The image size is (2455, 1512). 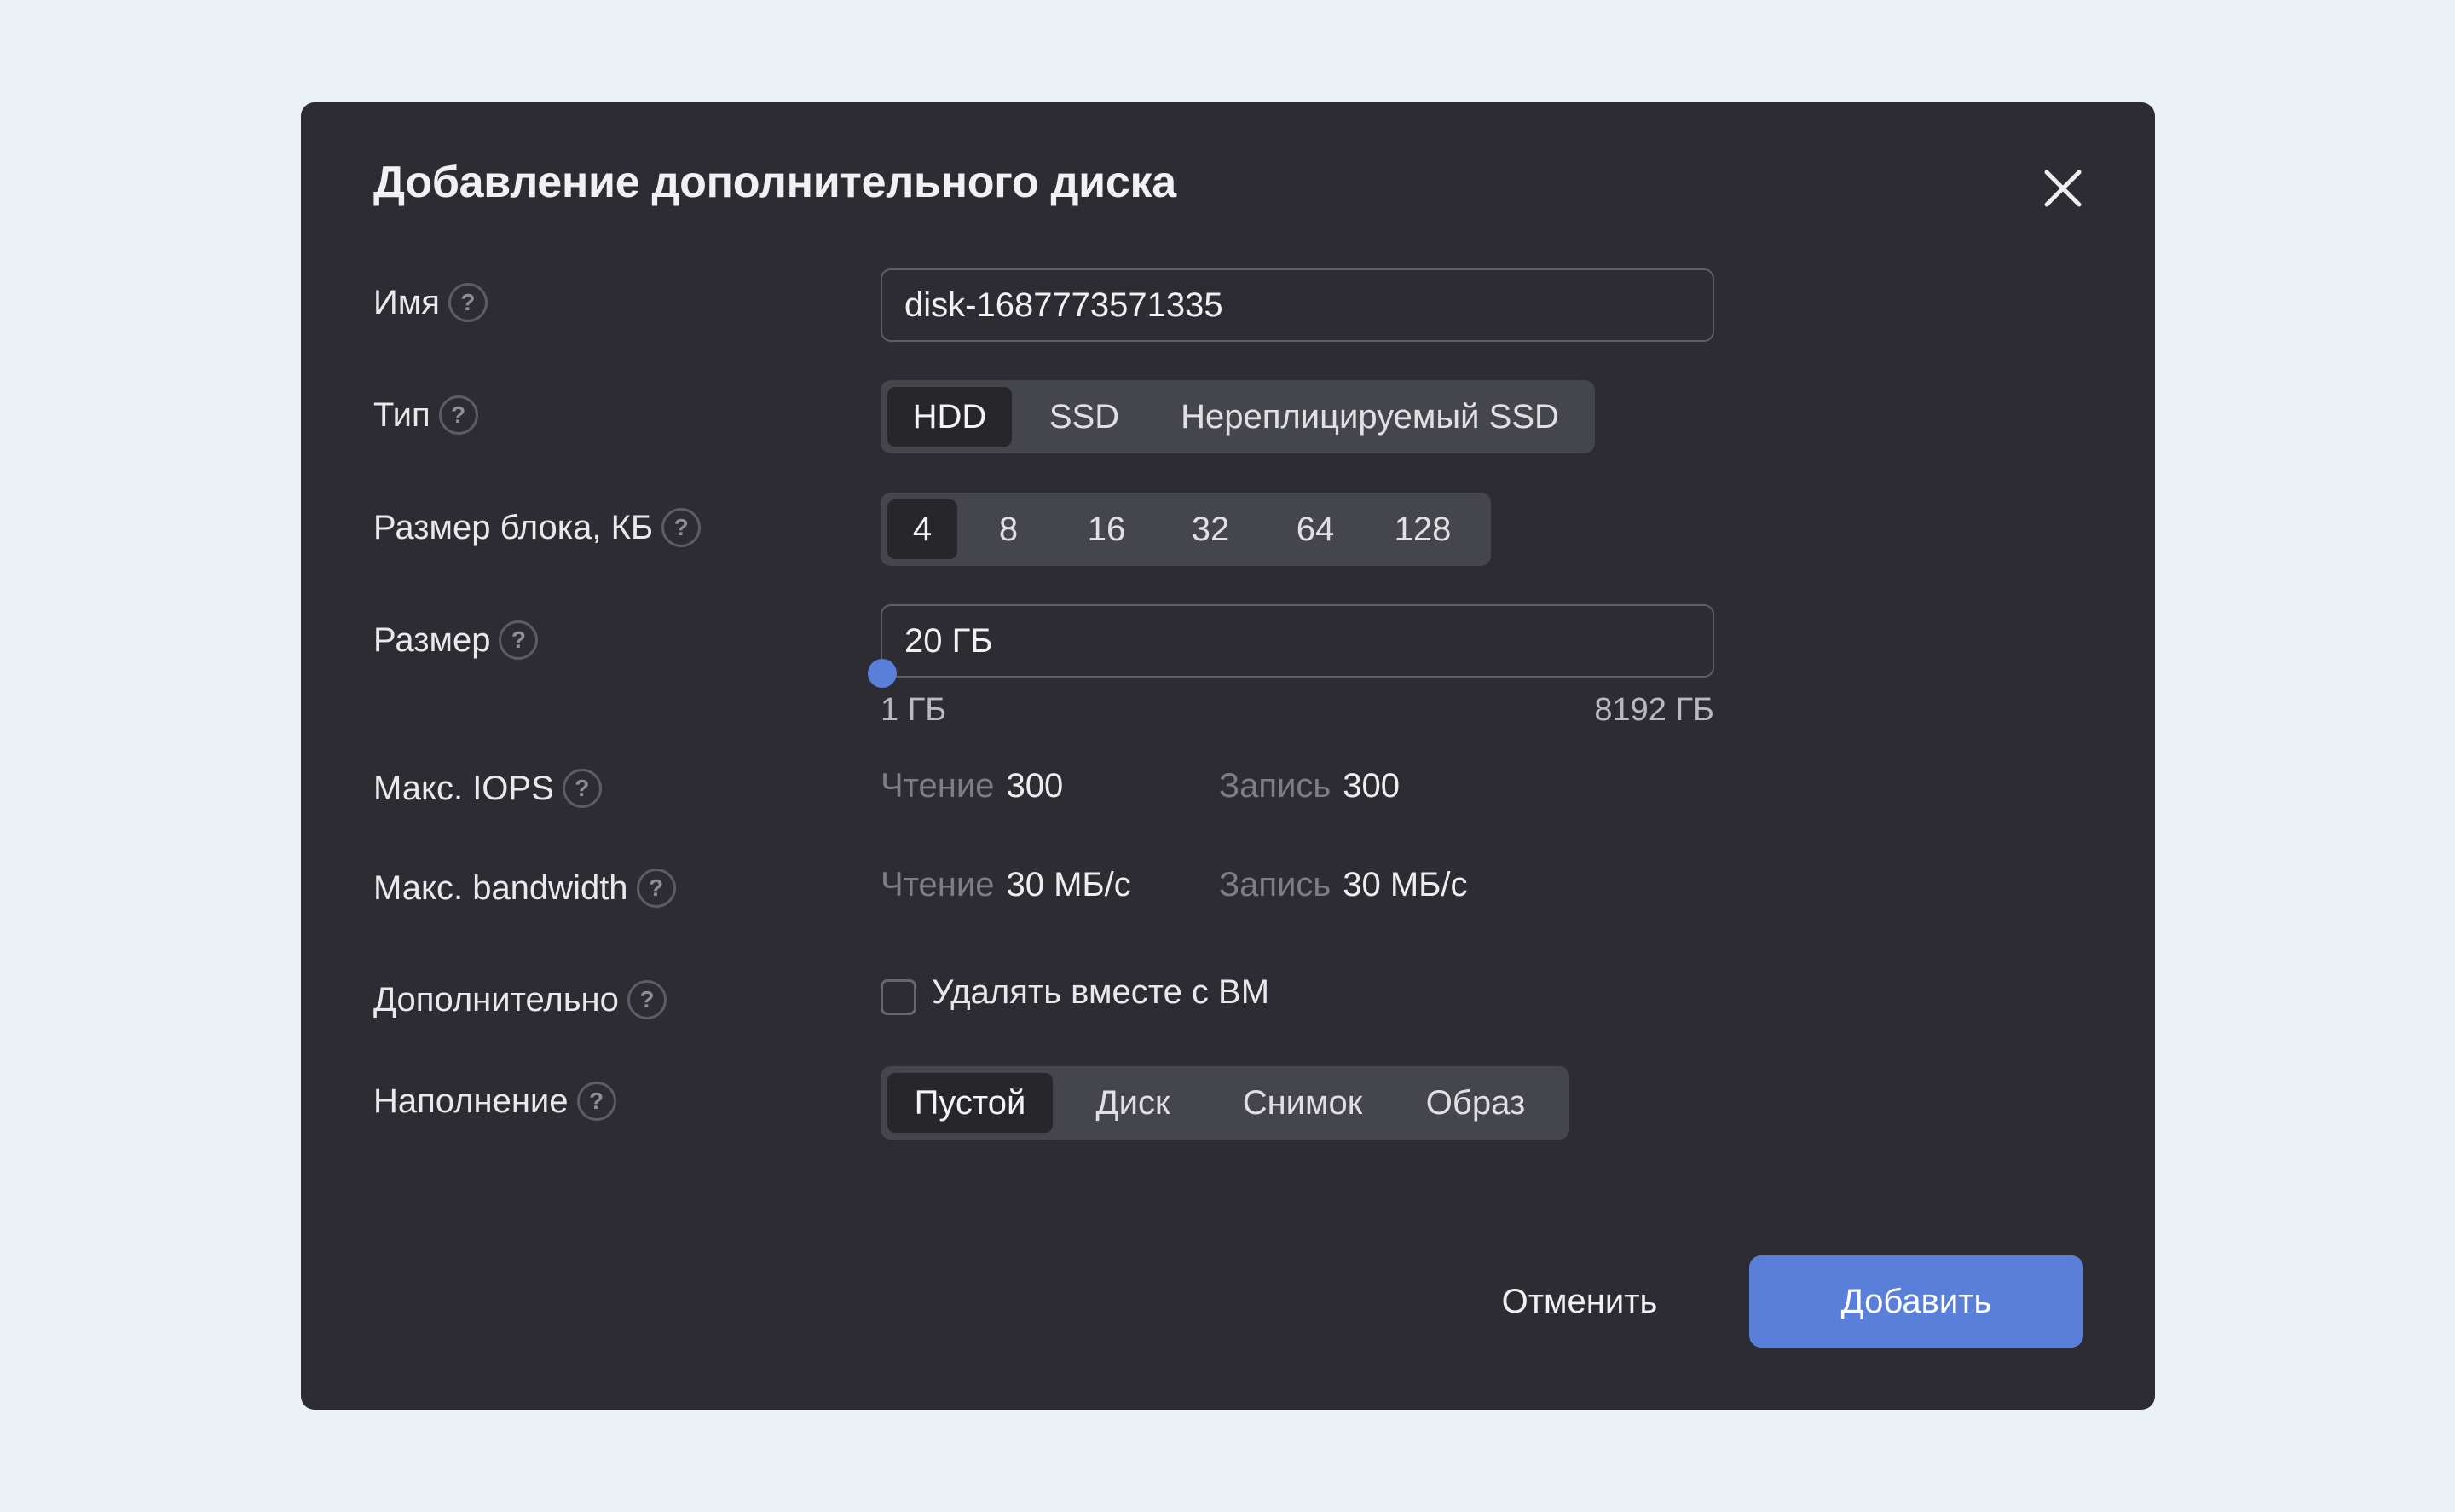 I want to click on size-input-value: 20 ГБ, so click(x=949, y=640).